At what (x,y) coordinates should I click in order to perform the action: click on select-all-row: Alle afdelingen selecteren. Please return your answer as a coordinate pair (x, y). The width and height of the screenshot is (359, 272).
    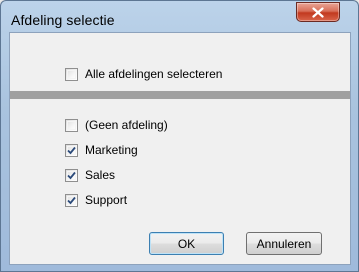
    Looking at the image, I should click on (143, 74).